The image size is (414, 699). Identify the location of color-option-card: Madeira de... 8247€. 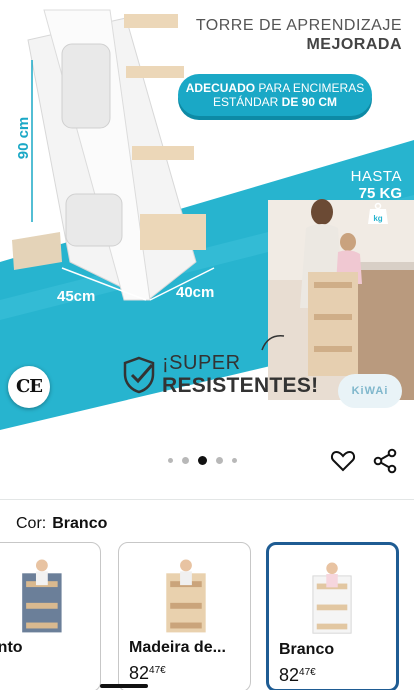
(184, 617).